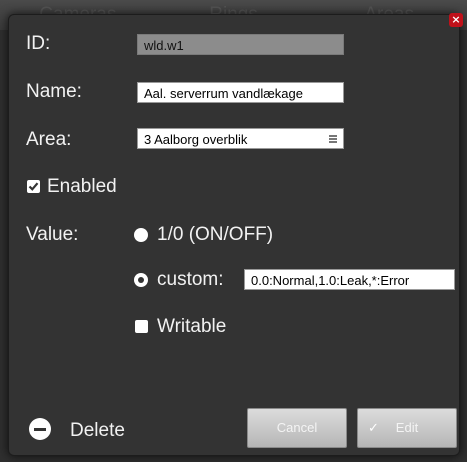  Describe the element at coordinates (190, 279) in the screenshot. I see `radio-custom-label: custom:` at that location.